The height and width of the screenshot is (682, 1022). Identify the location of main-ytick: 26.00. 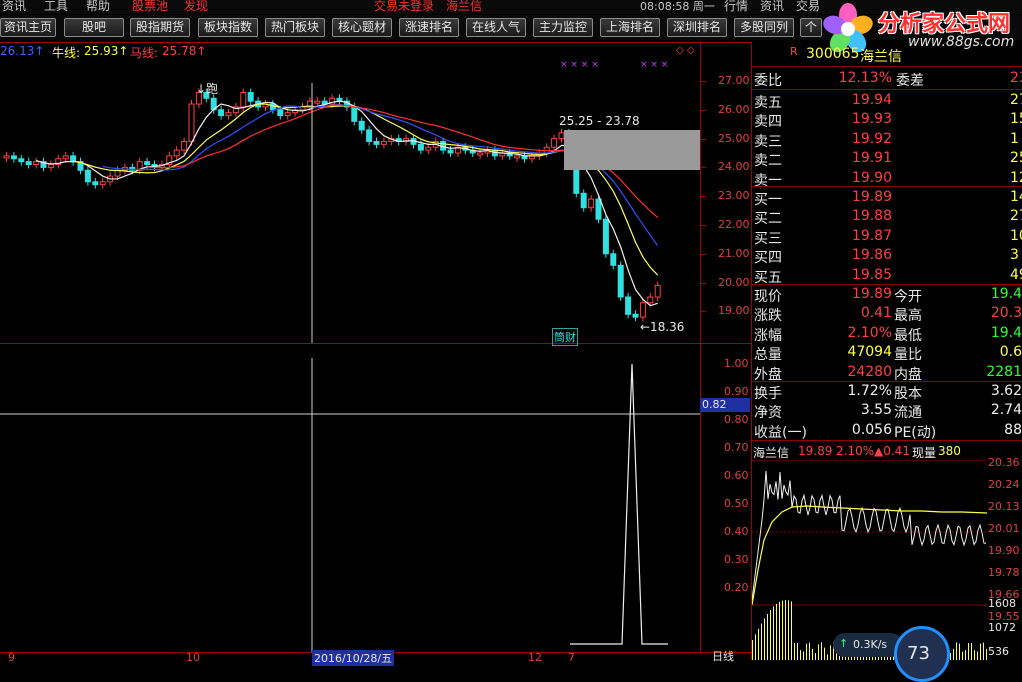
(734, 109).